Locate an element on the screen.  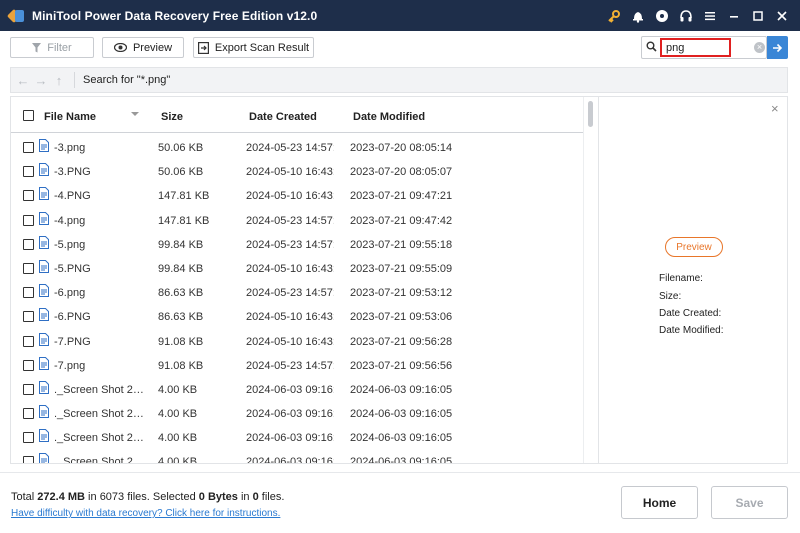
file-size: 4.00 KB is located at coordinates (178, 438).